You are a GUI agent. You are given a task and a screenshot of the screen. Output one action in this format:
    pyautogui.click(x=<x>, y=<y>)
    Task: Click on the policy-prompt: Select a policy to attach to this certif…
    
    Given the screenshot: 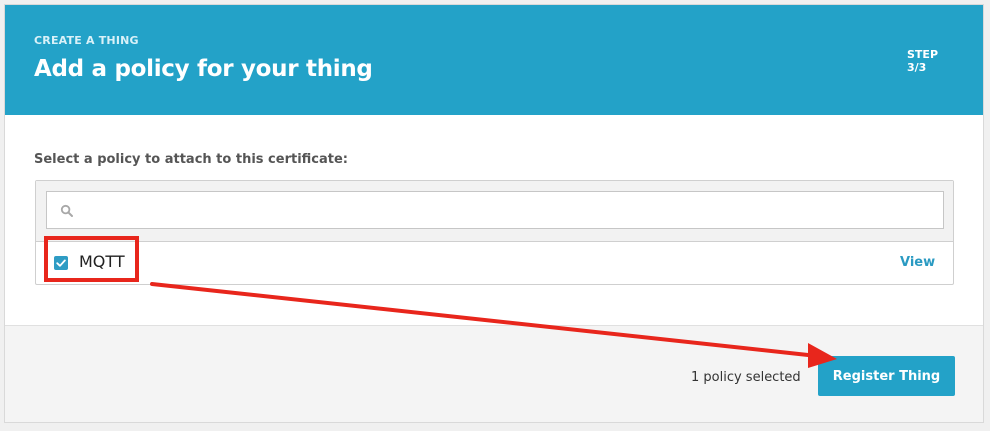 What is the action you would take?
    pyautogui.click(x=191, y=159)
    